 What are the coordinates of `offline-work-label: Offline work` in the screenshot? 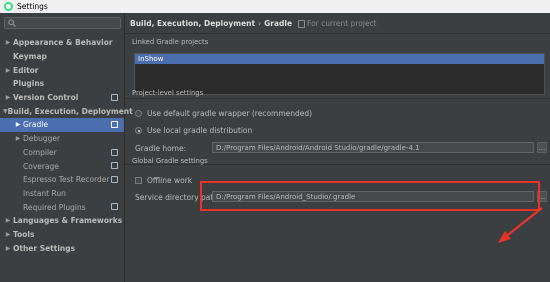 It's located at (170, 180).